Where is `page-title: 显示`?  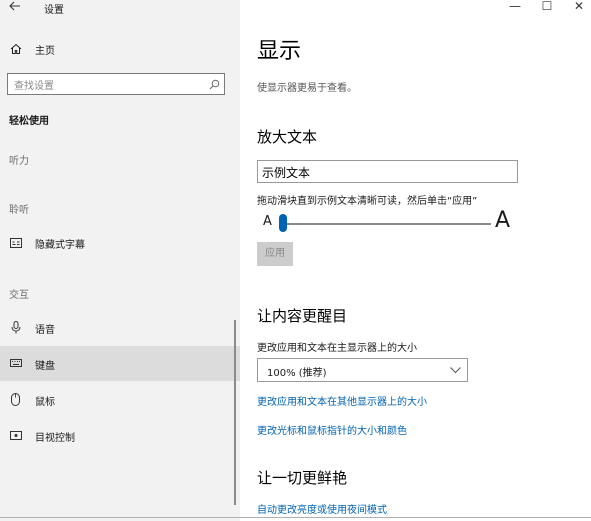
page-title: 显示 is located at coordinates (279, 51).